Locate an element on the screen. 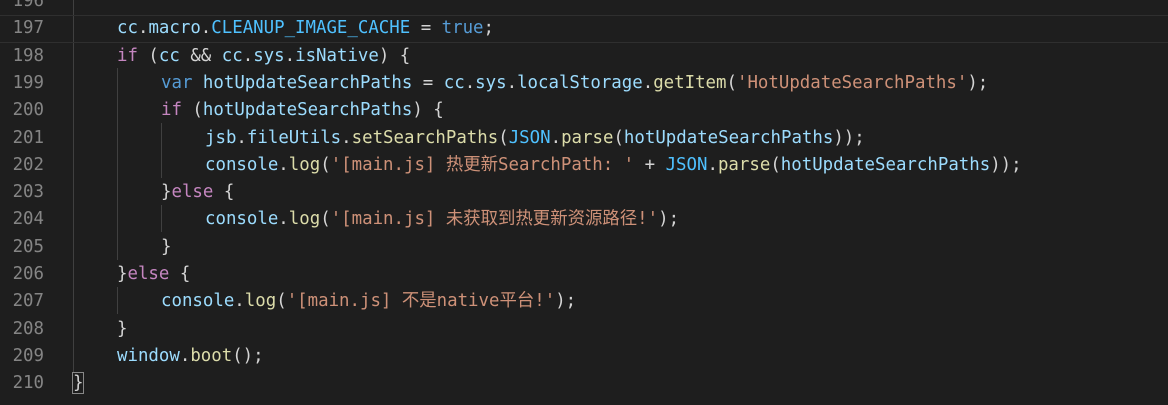 This screenshot has height=405, width=1168. code-token: var is located at coordinates (177, 82).